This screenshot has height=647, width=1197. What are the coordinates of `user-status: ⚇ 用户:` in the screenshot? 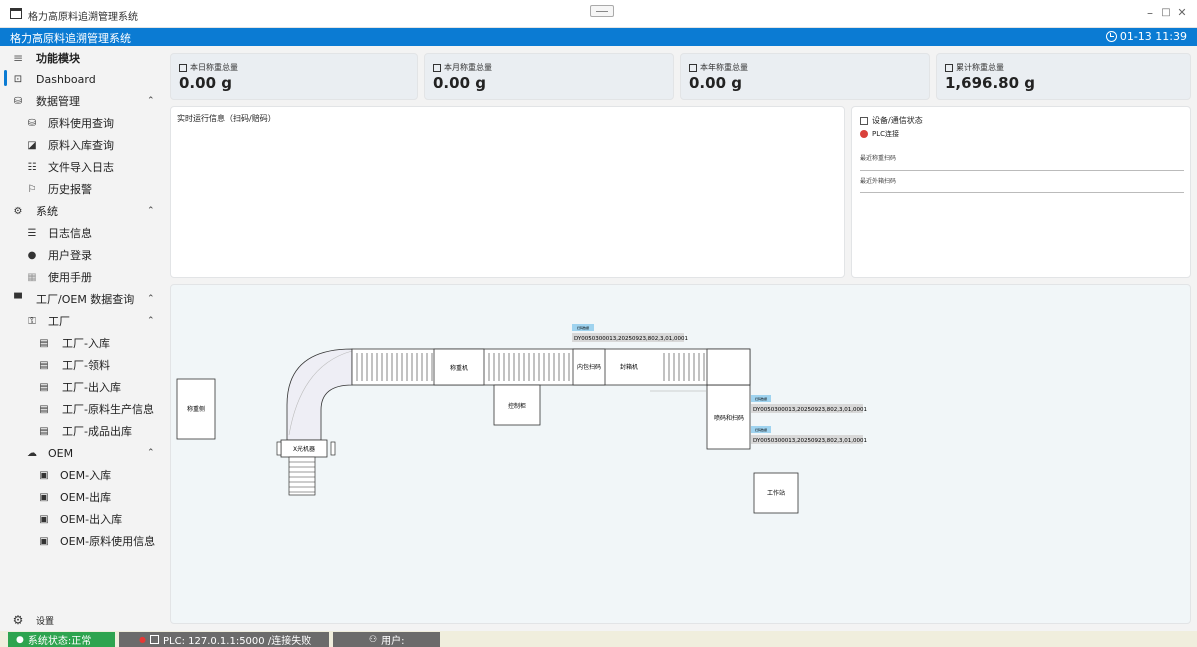 It's located at (386, 639).